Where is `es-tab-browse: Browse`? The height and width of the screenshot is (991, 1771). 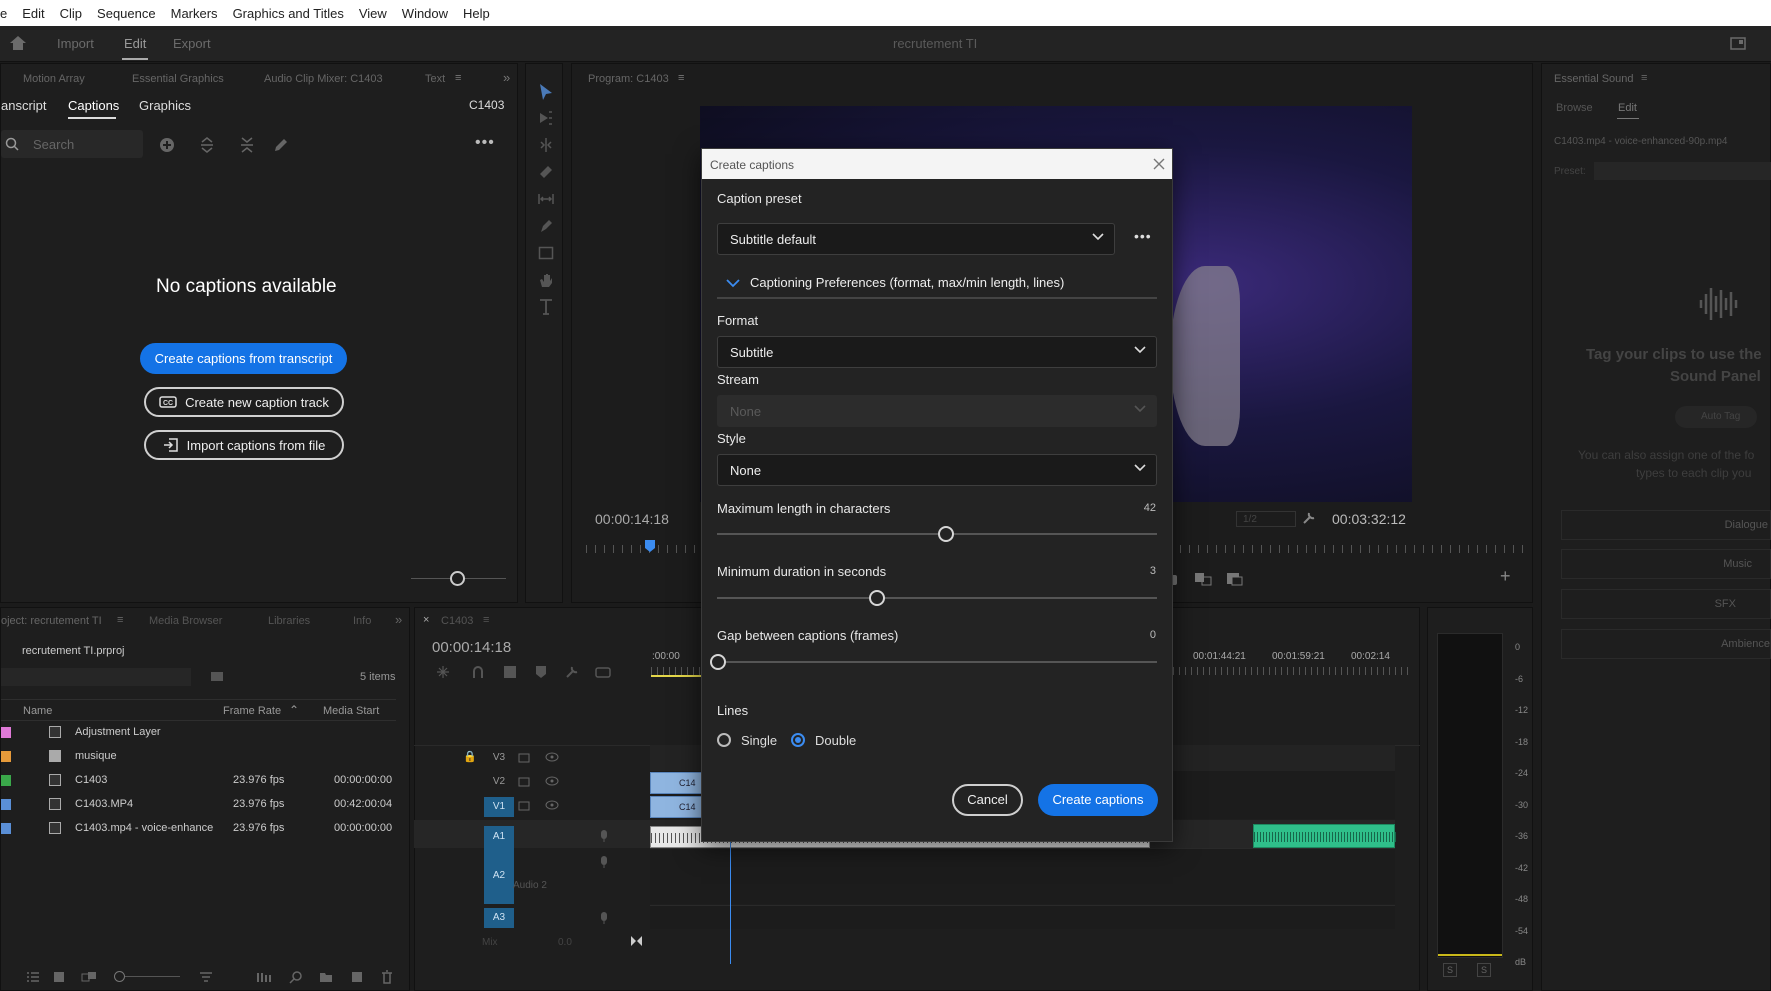
es-tab-browse: Browse is located at coordinates (1574, 108).